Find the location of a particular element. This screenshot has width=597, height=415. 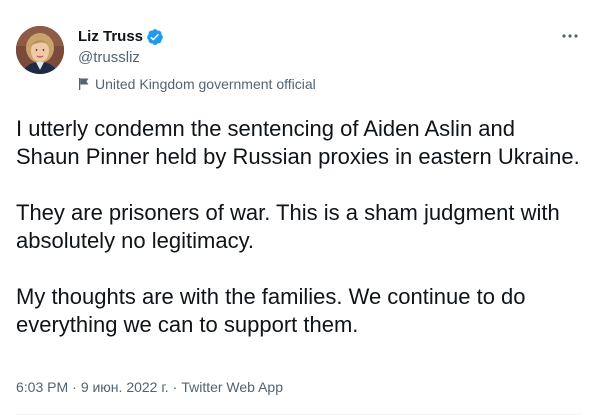

tweet-source: Twitter Web App is located at coordinates (232, 387).